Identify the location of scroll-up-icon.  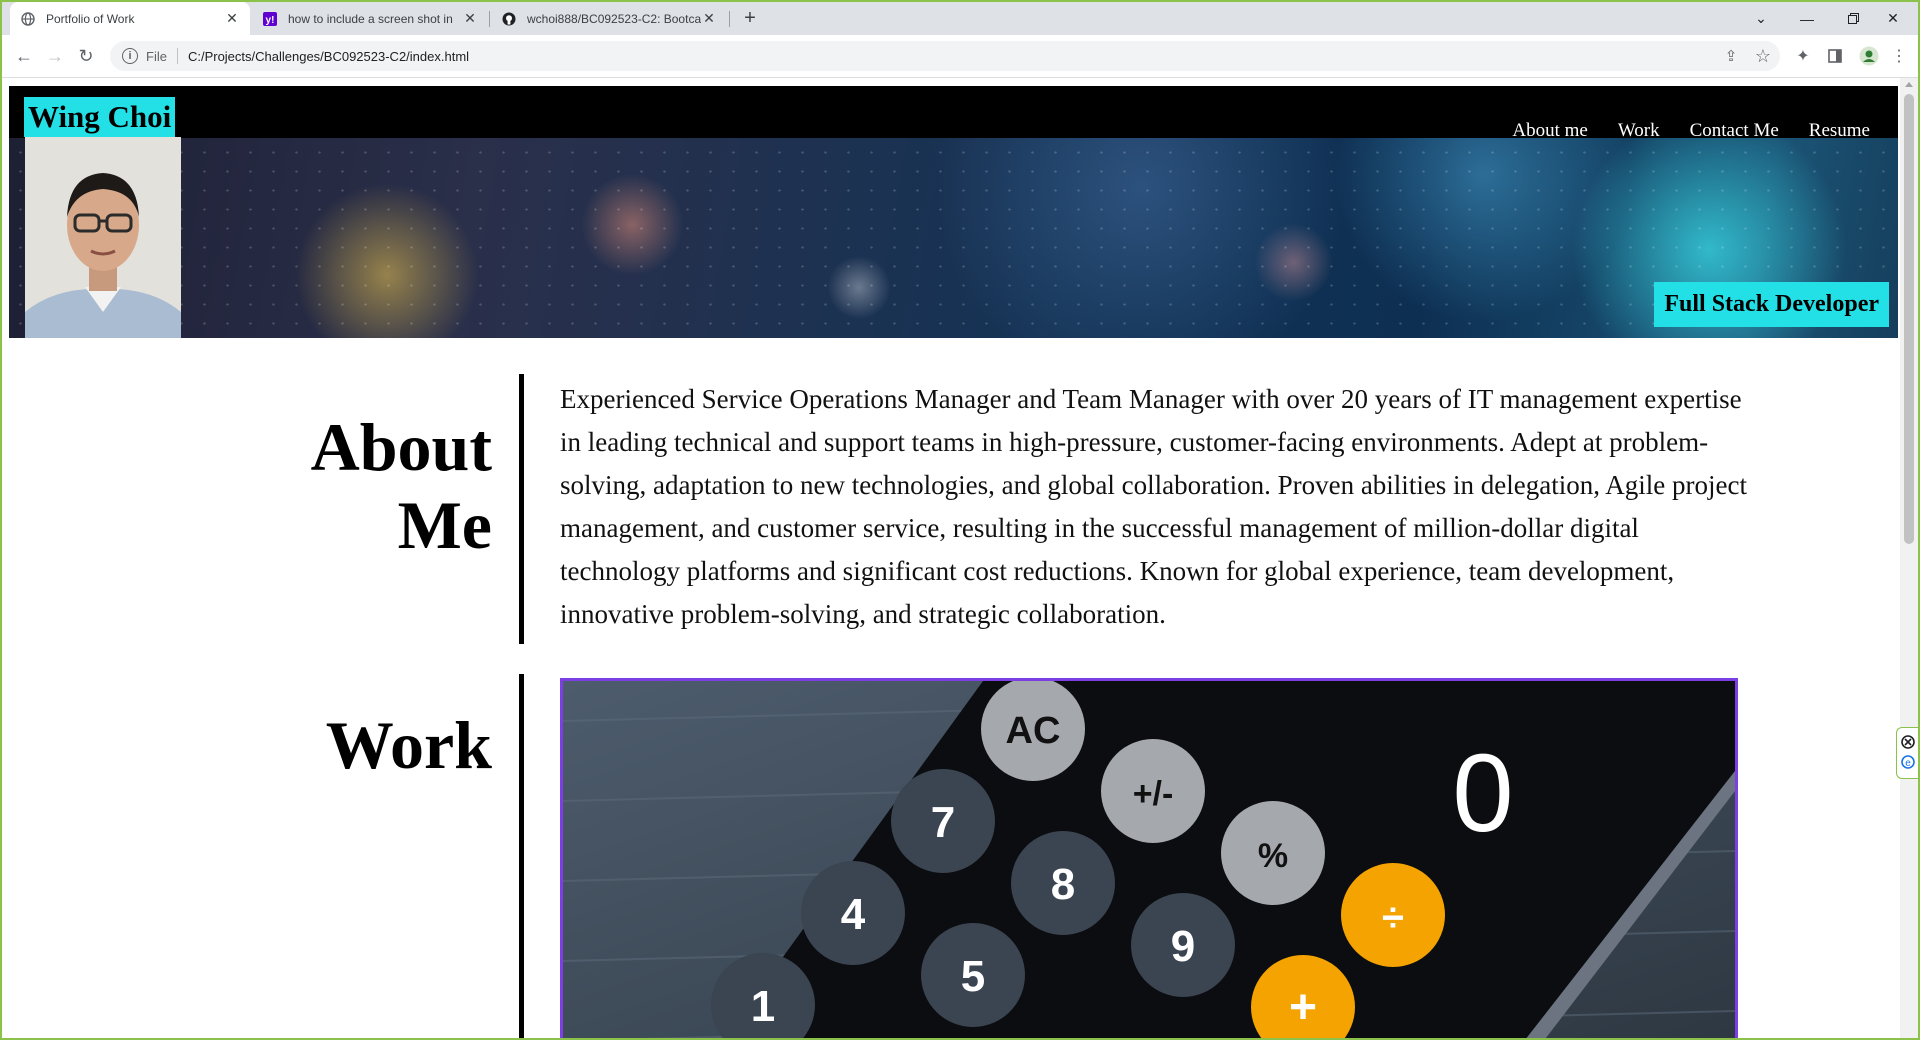
(1909, 84).